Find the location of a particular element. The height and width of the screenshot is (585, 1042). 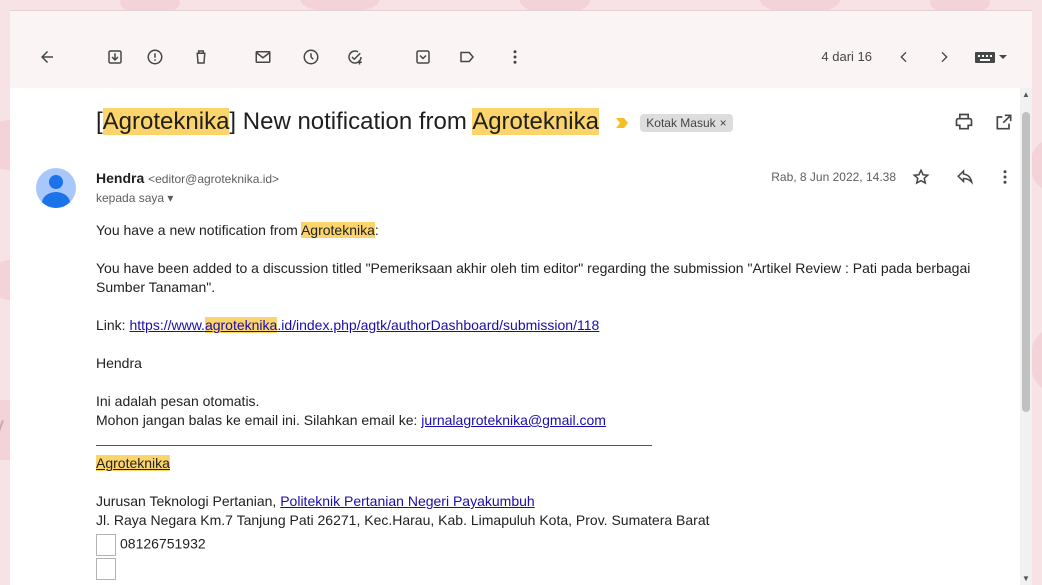

scroll-down-icon: ▼ is located at coordinates (1026, 578).